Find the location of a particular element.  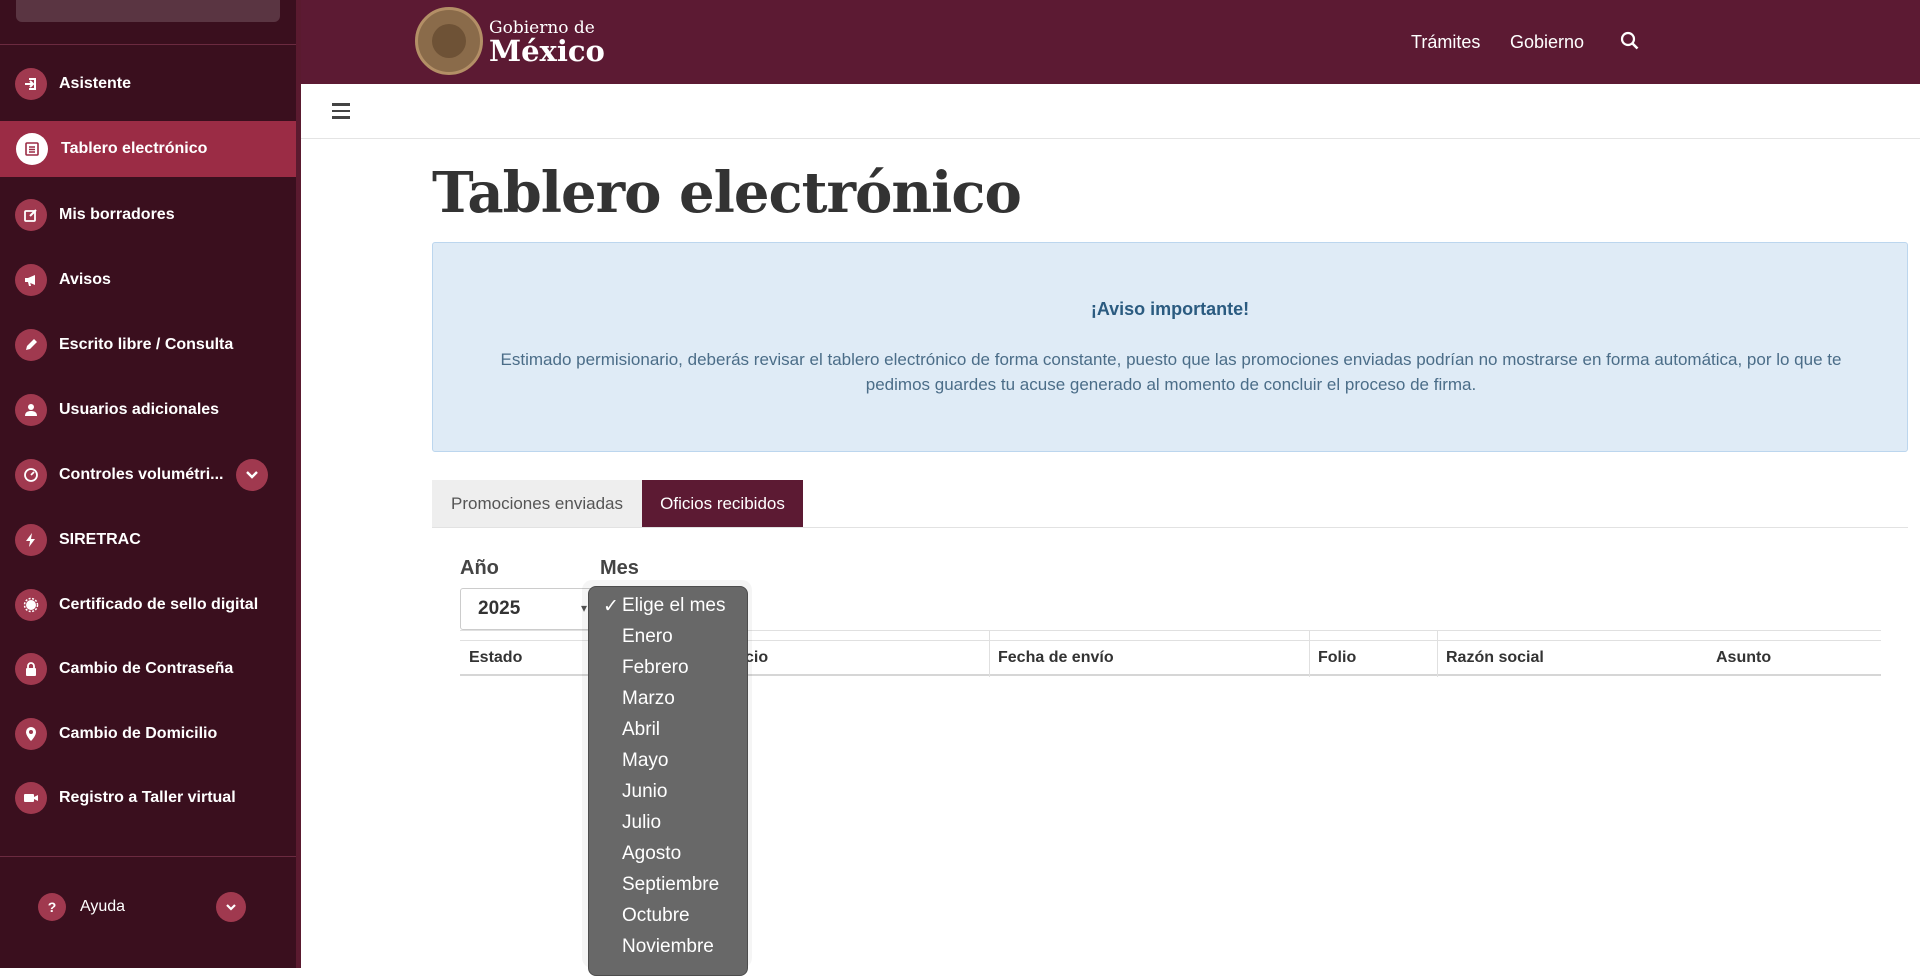

brand-title: México is located at coordinates (547, 51).